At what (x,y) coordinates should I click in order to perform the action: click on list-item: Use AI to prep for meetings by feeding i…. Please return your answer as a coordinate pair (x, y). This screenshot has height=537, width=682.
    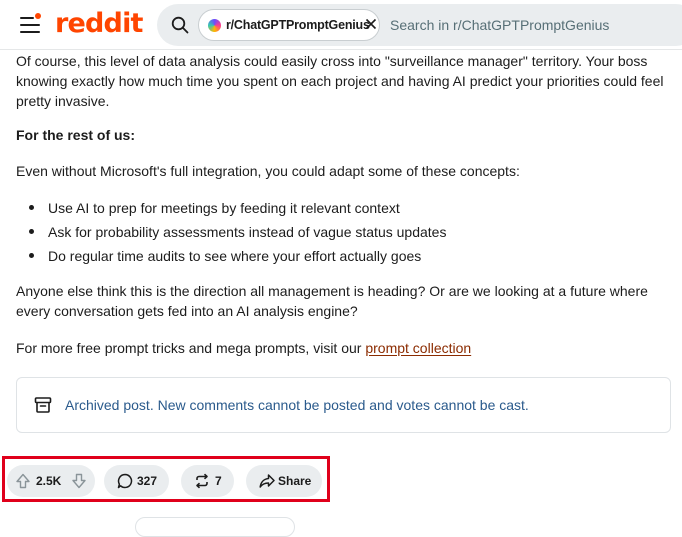
    Looking at the image, I should click on (231, 208).